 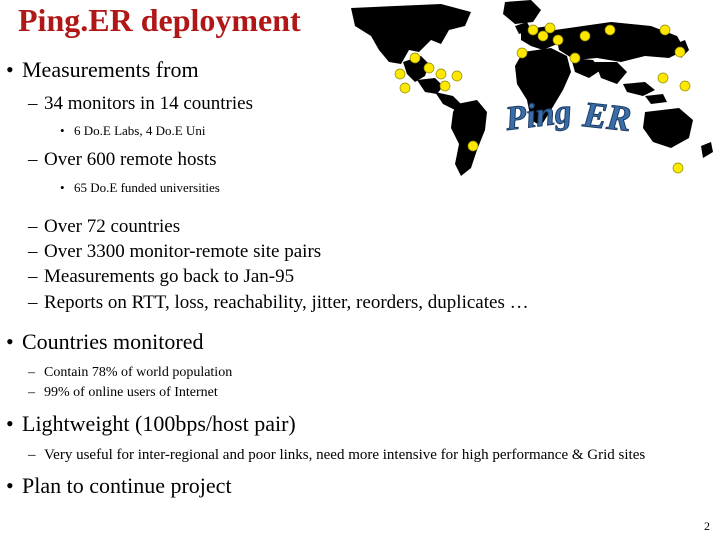 What do you see at coordinates (159, 20) in the screenshot?
I see `page-title: Ping.ER deployment` at bounding box center [159, 20].